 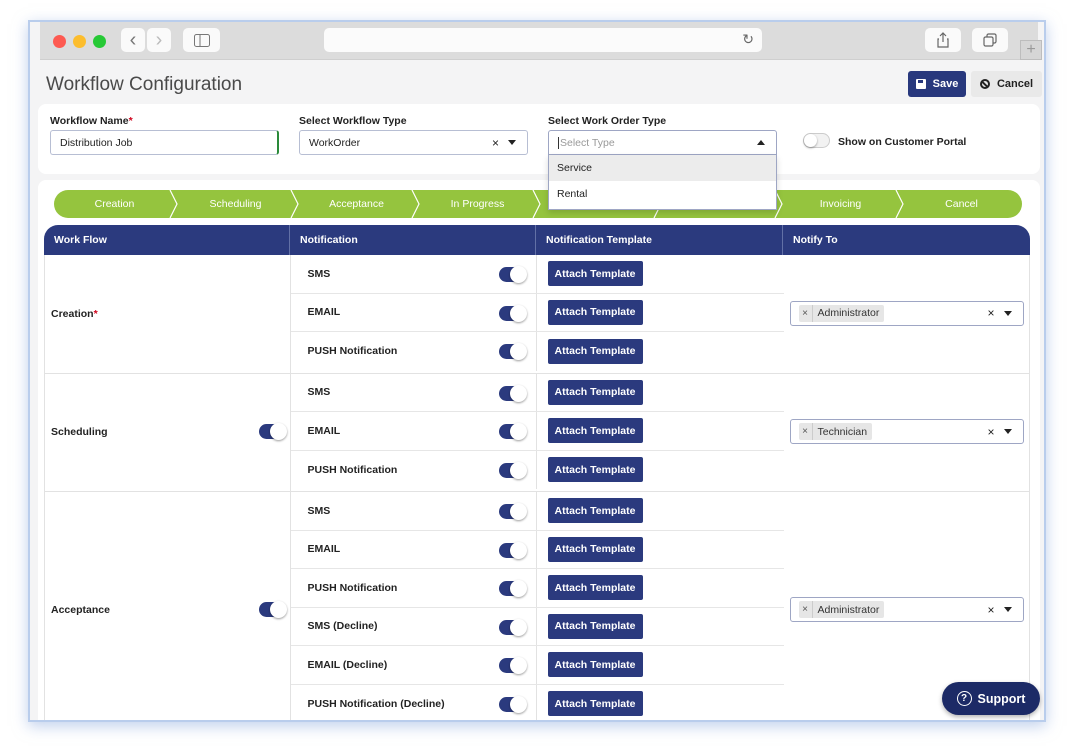 I want to click on close-window-button, so click(x=59, y=41).